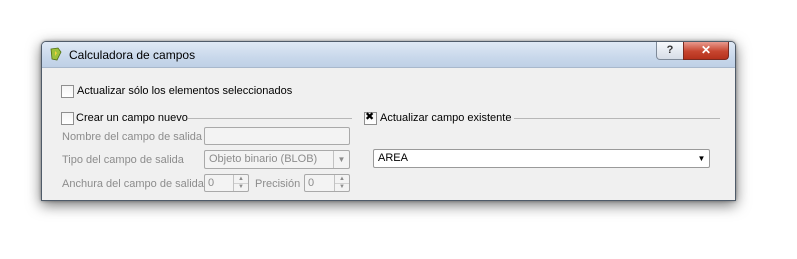 This screenshot has height=259, width=797. I want to click on output-type-select: Objeto binario (BLOB) ▼, so click(277, 159).